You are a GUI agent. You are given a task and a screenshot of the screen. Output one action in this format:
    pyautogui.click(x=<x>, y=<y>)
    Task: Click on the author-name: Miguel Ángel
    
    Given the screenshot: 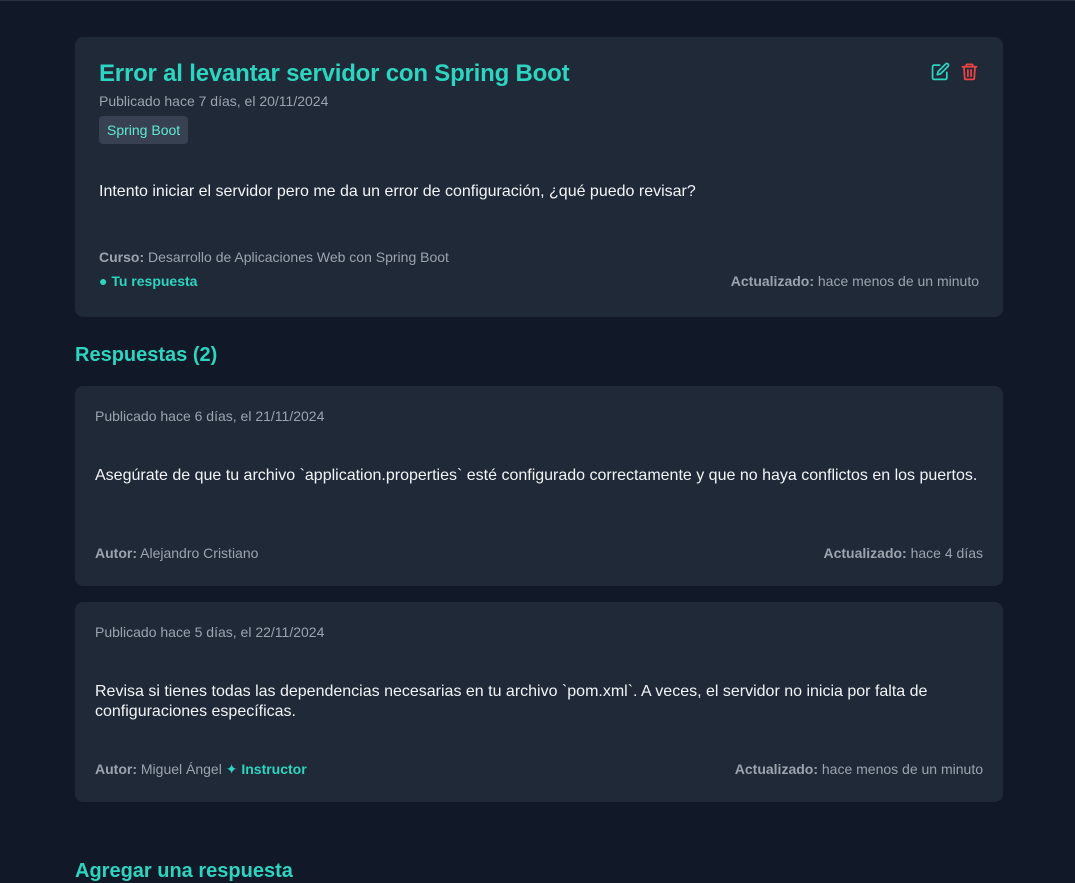 What is the action you would take?
    pyautogui.click(x=181, y=769)
    